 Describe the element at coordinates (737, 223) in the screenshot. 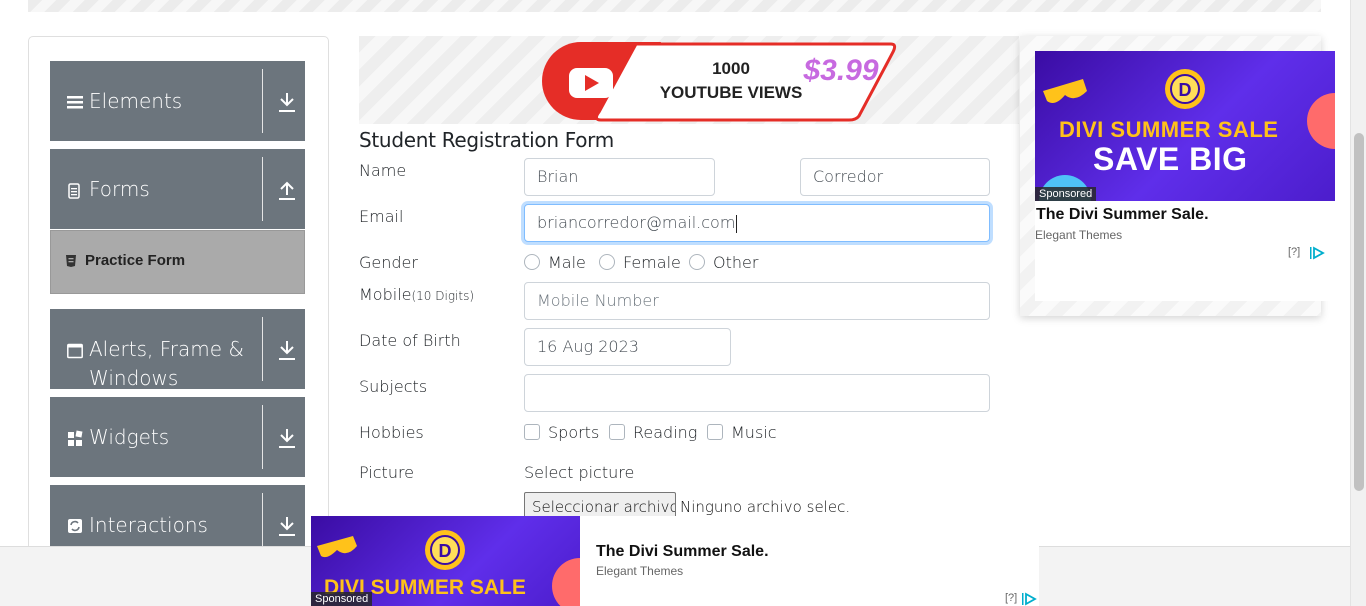

I see `text-caret` at that location.